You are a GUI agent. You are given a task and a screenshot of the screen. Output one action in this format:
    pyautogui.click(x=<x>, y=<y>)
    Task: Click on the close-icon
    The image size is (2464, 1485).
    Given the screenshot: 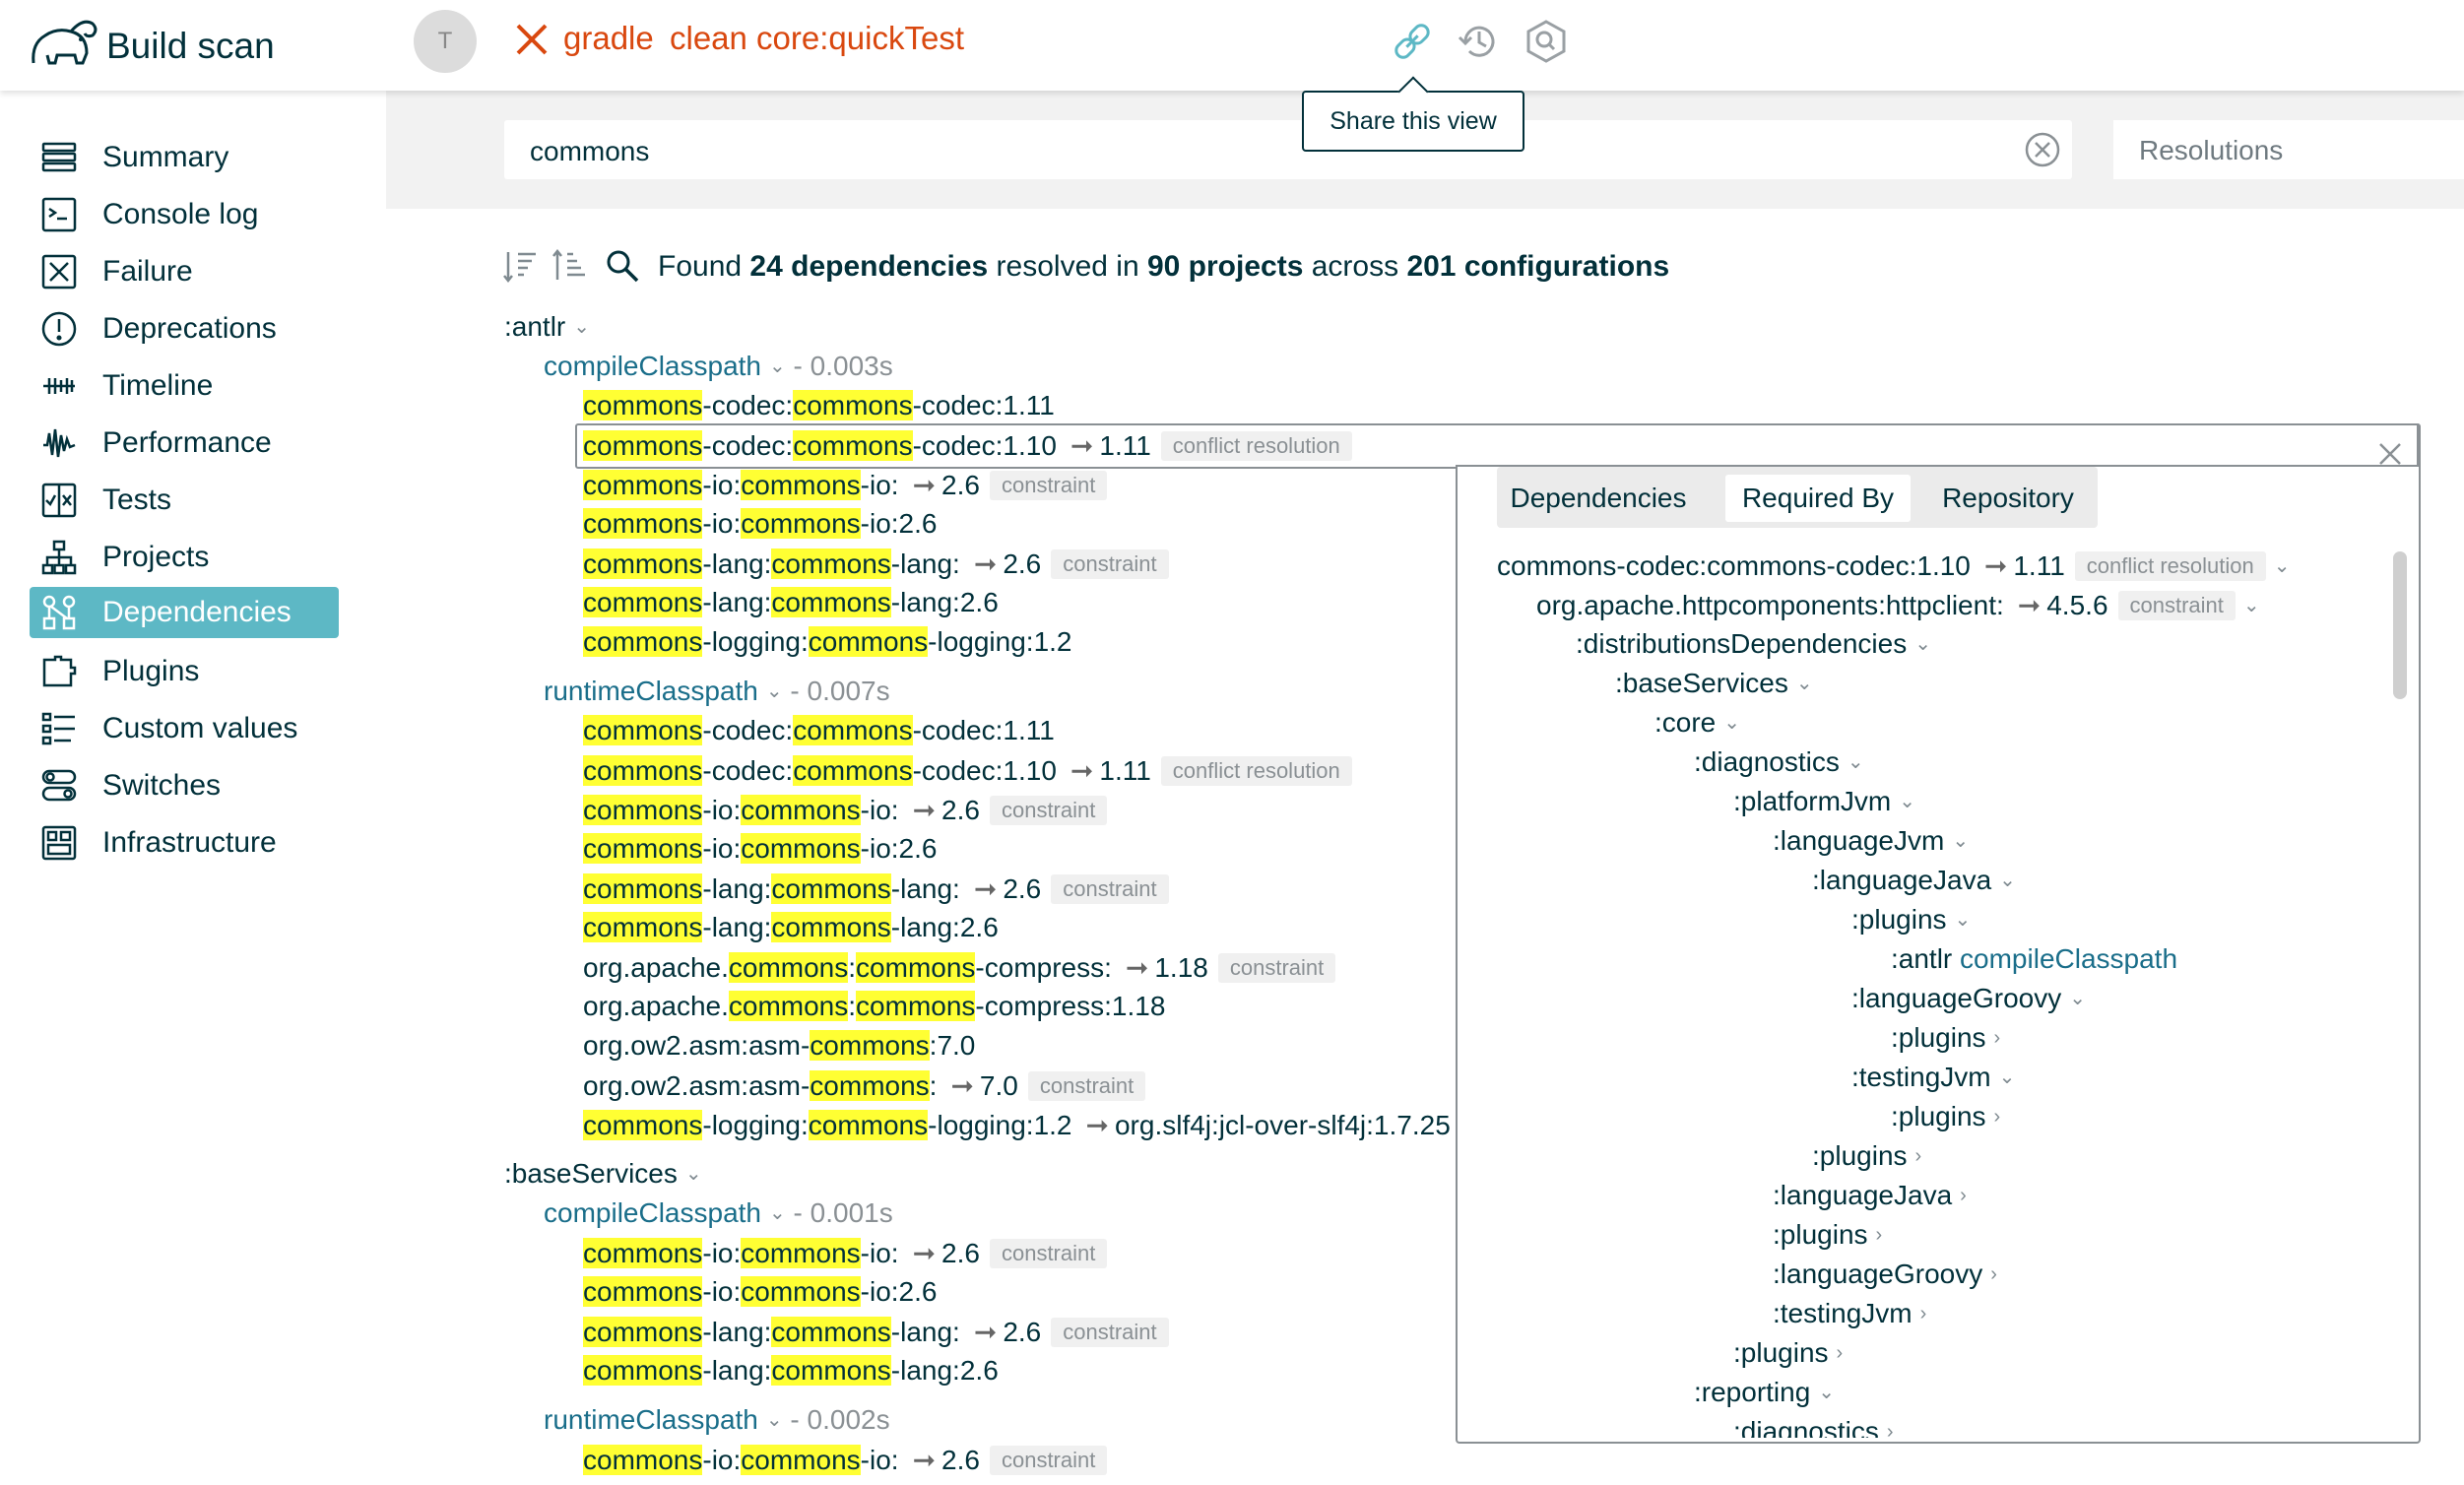 What is the action you would take?
    pyautogui.click(x=2390, y=454)
    